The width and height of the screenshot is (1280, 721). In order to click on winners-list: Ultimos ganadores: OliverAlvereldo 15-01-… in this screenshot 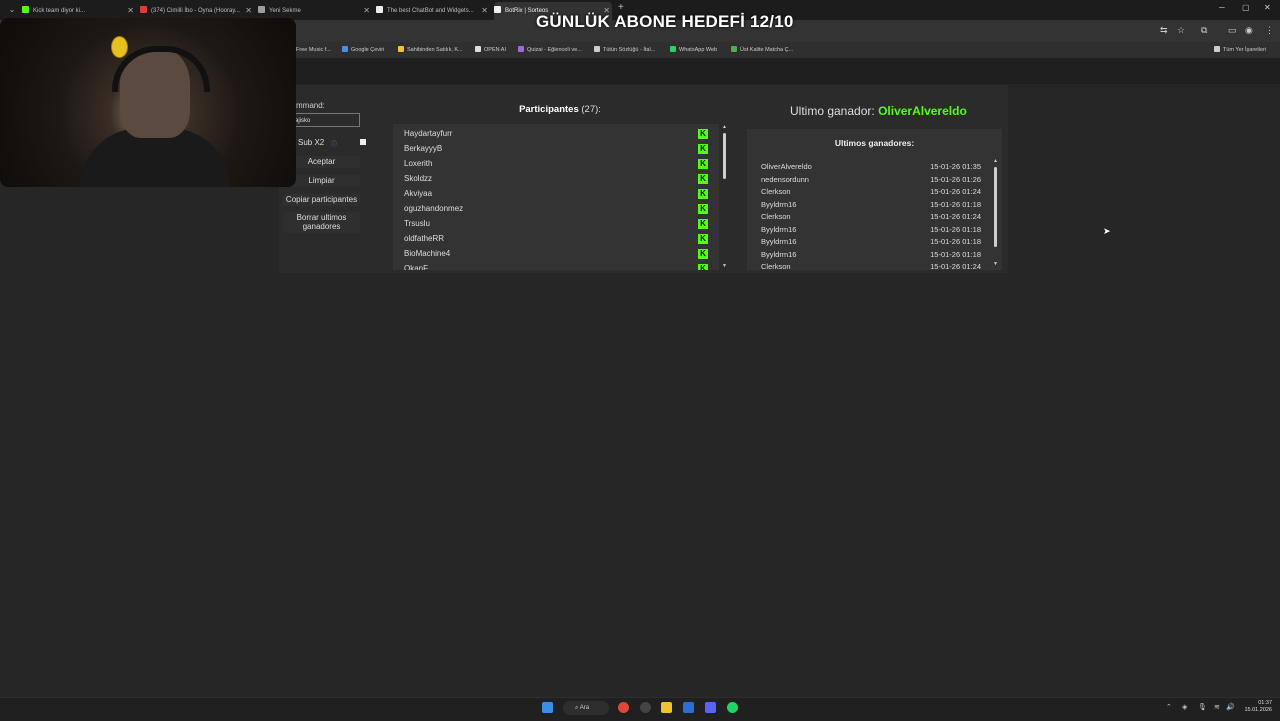, I will do `click(874, 199)`.